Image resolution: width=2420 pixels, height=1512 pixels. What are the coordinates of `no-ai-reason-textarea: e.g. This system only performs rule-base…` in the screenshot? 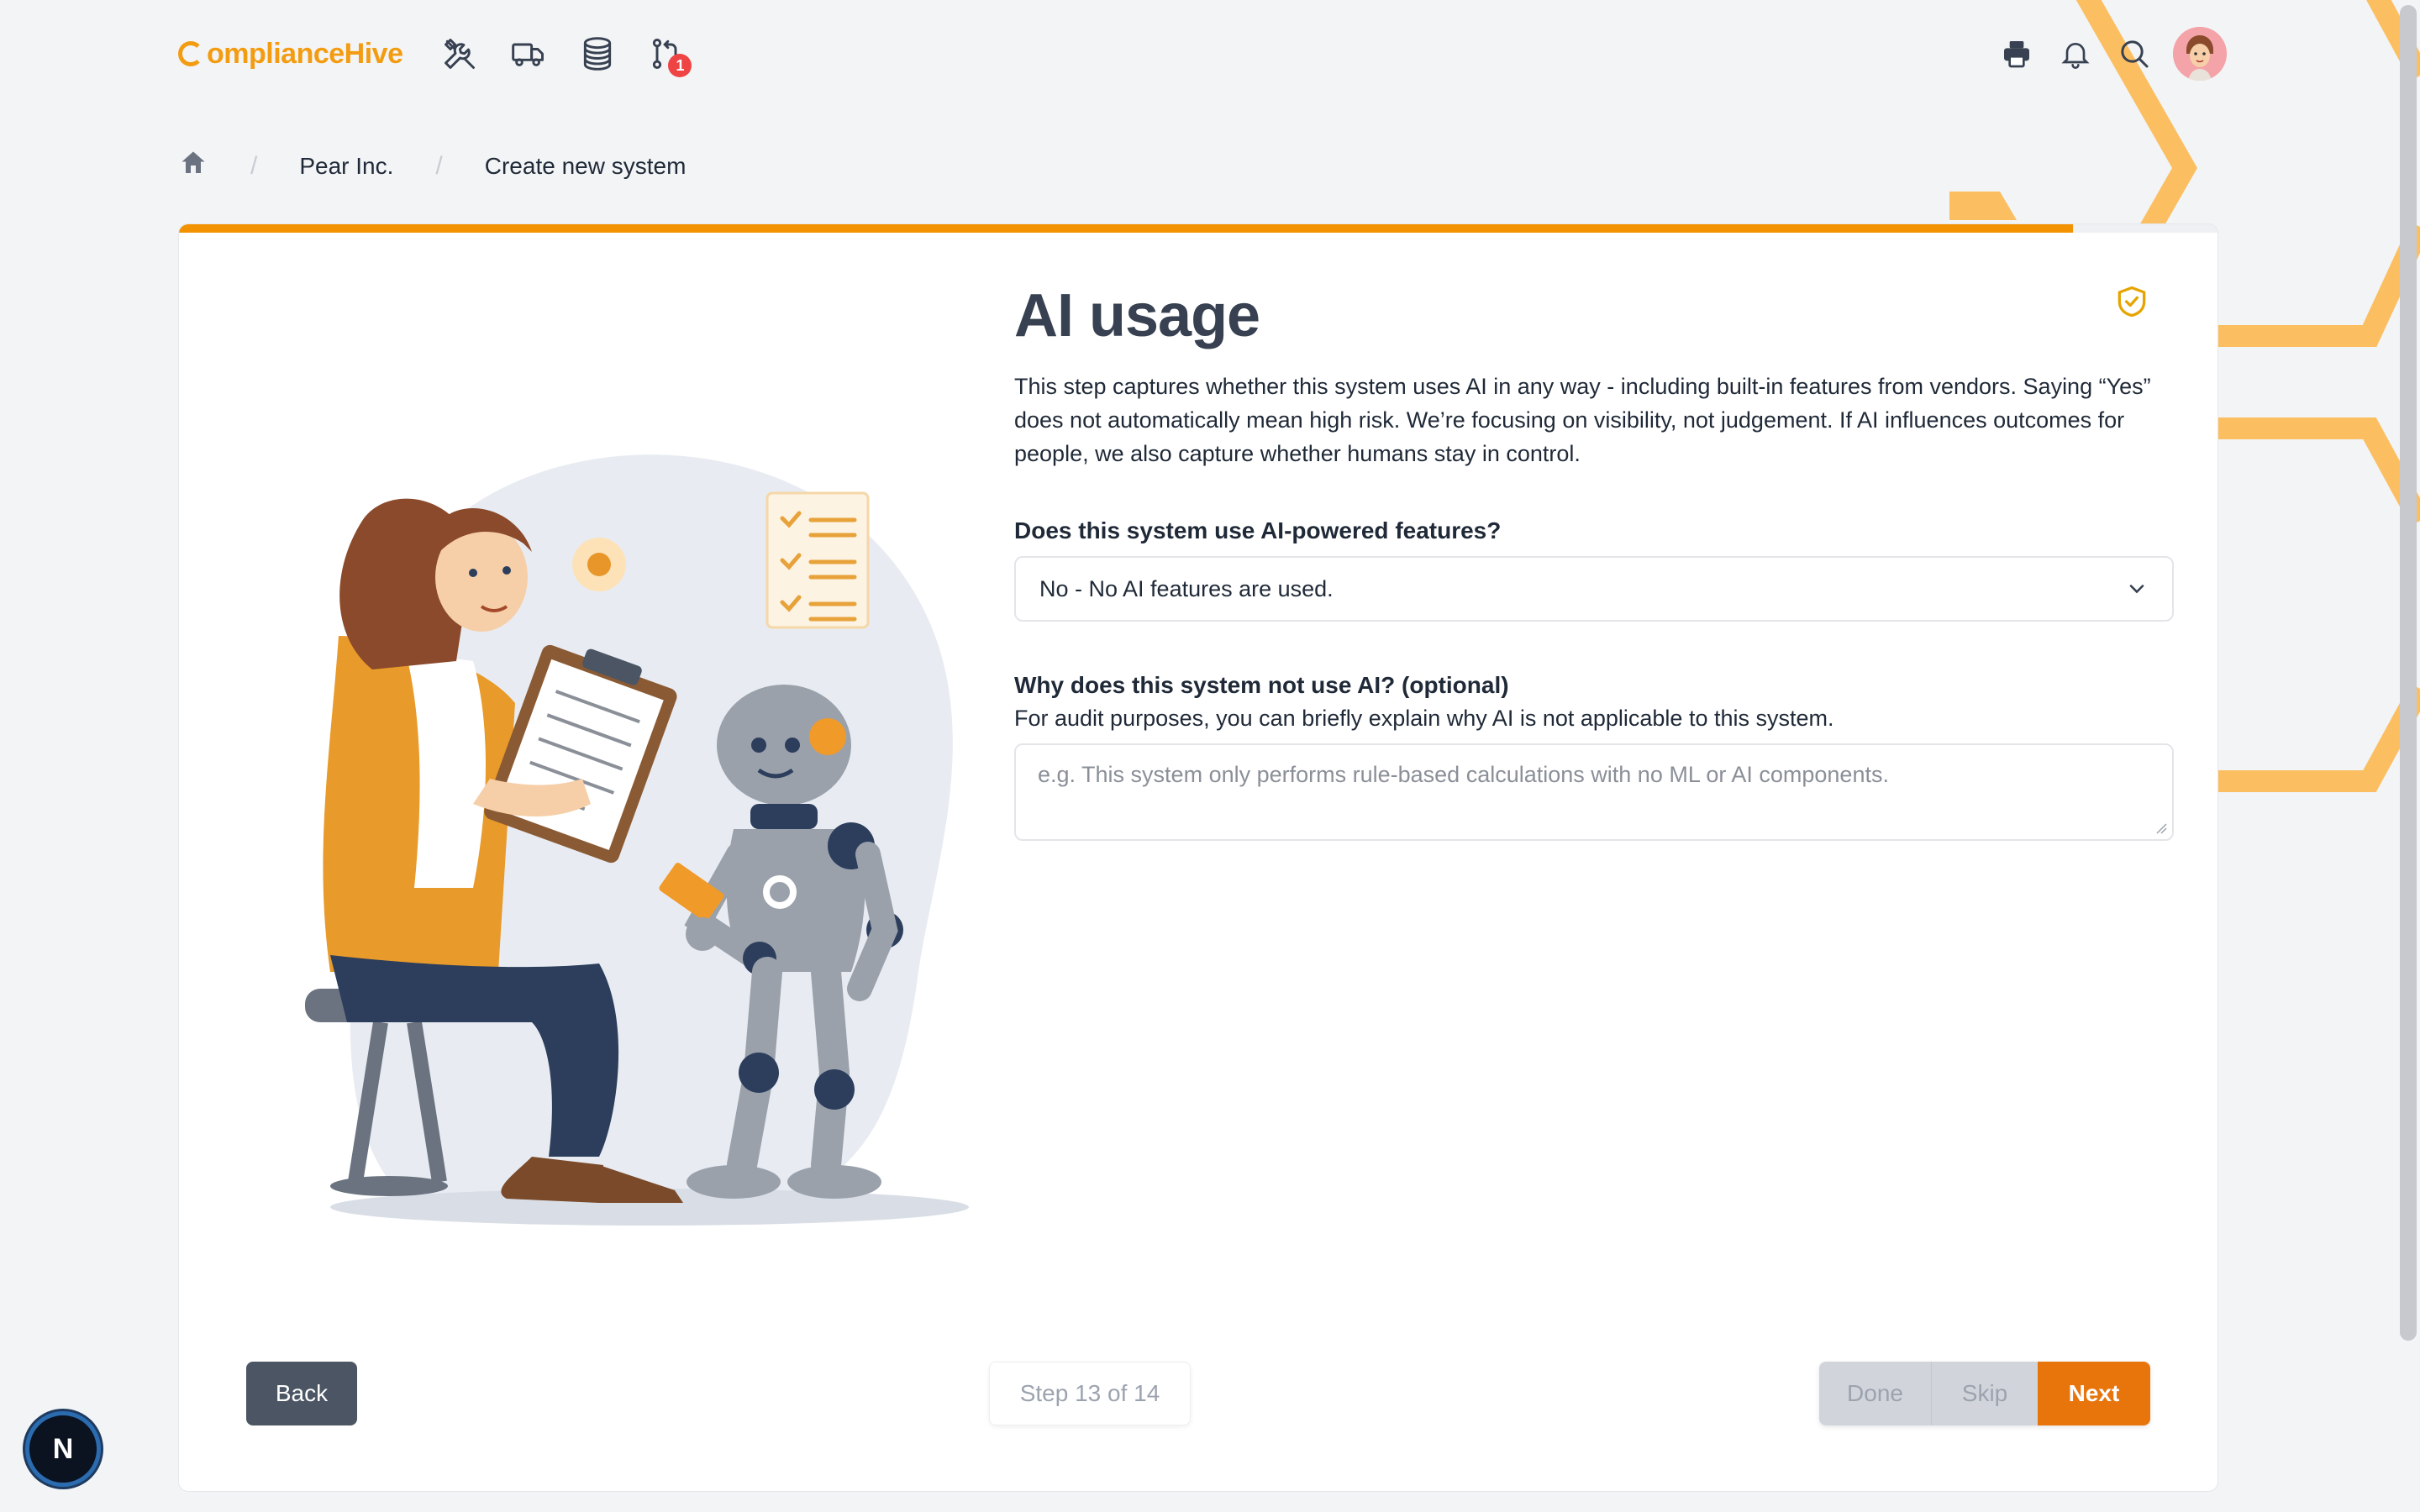 It's located at (1594, 792).